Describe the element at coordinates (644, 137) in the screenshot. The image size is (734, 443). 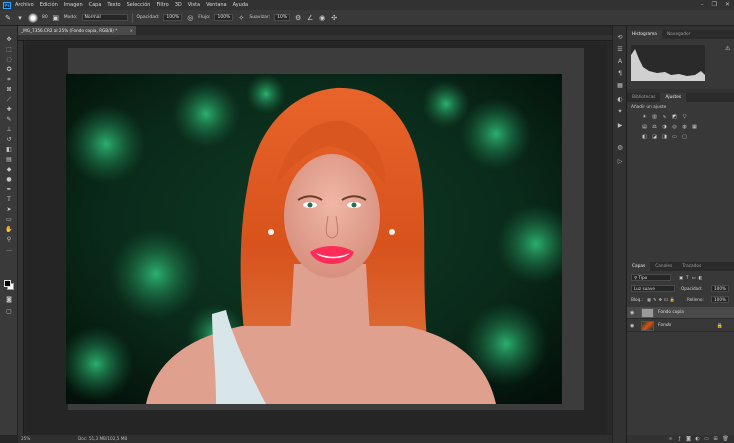
I see `invert-icon: ◧` at that location.